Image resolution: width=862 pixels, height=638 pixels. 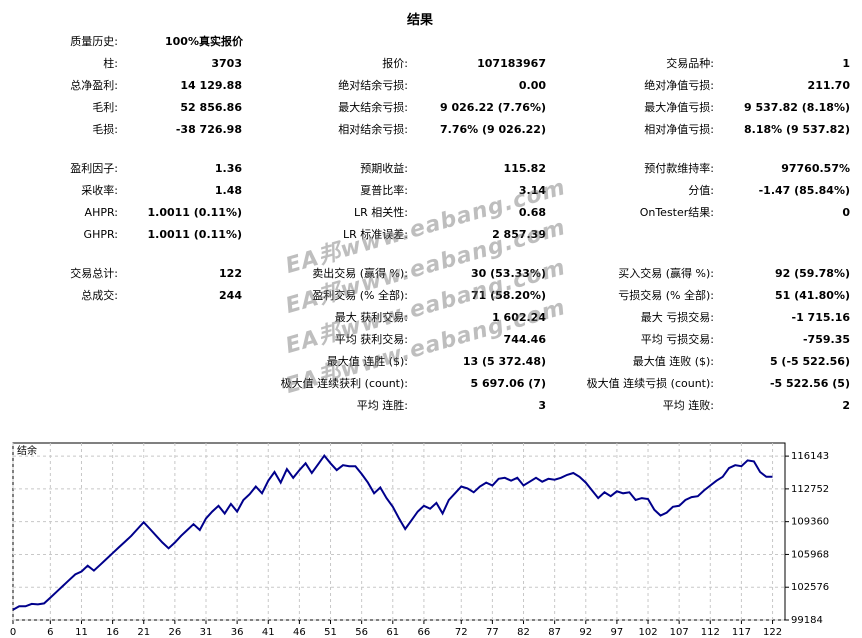 What do you see at coordinates (94, 273) in the screenshot?
I see `stat-label: 交易总计:` at bounding box center [94, 273].